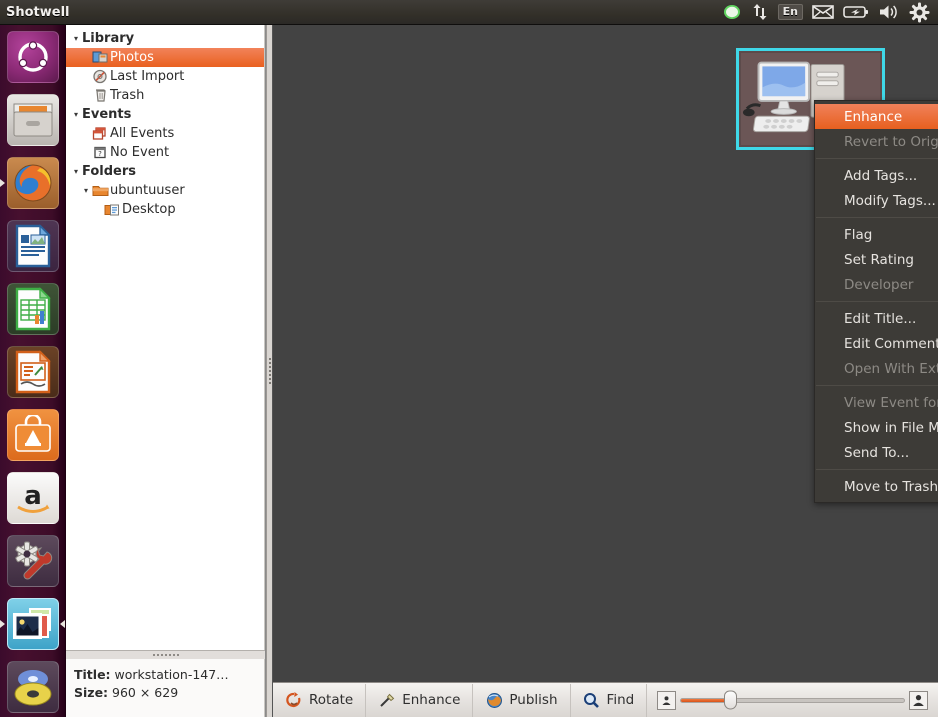 This screenshot has width=938, height=717. I want to click on sidebar-item-all-events: All Events, so click(165, 133).